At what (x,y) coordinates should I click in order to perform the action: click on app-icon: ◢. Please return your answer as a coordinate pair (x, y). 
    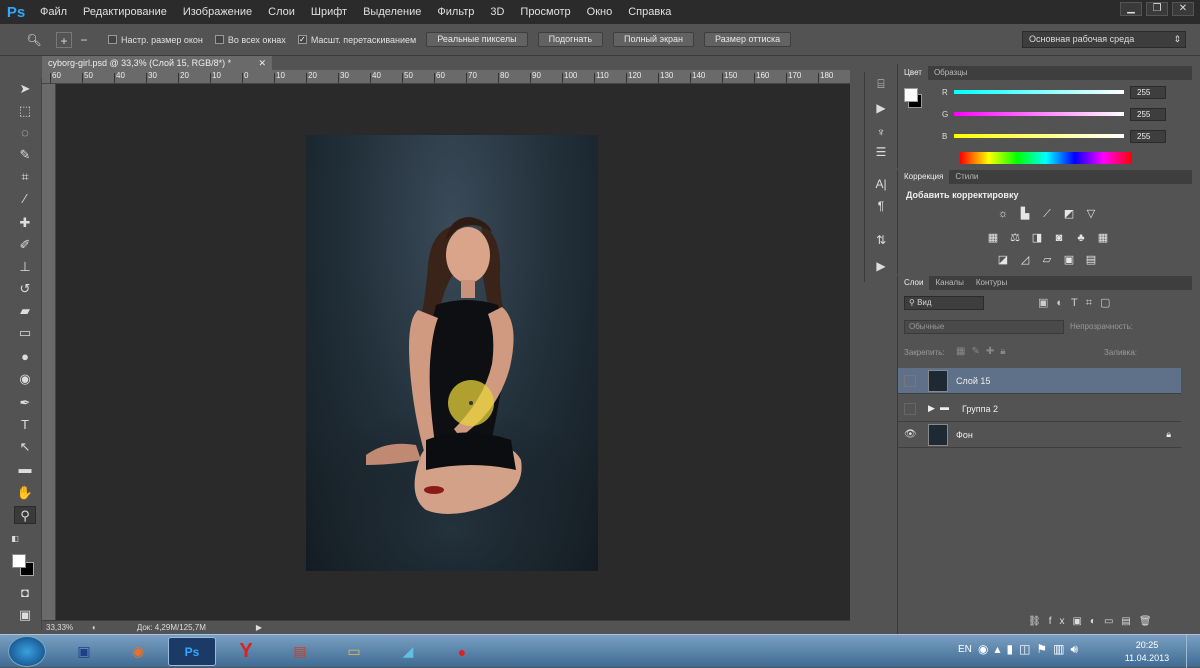
    Looking at the image, I should click on (408, 651).